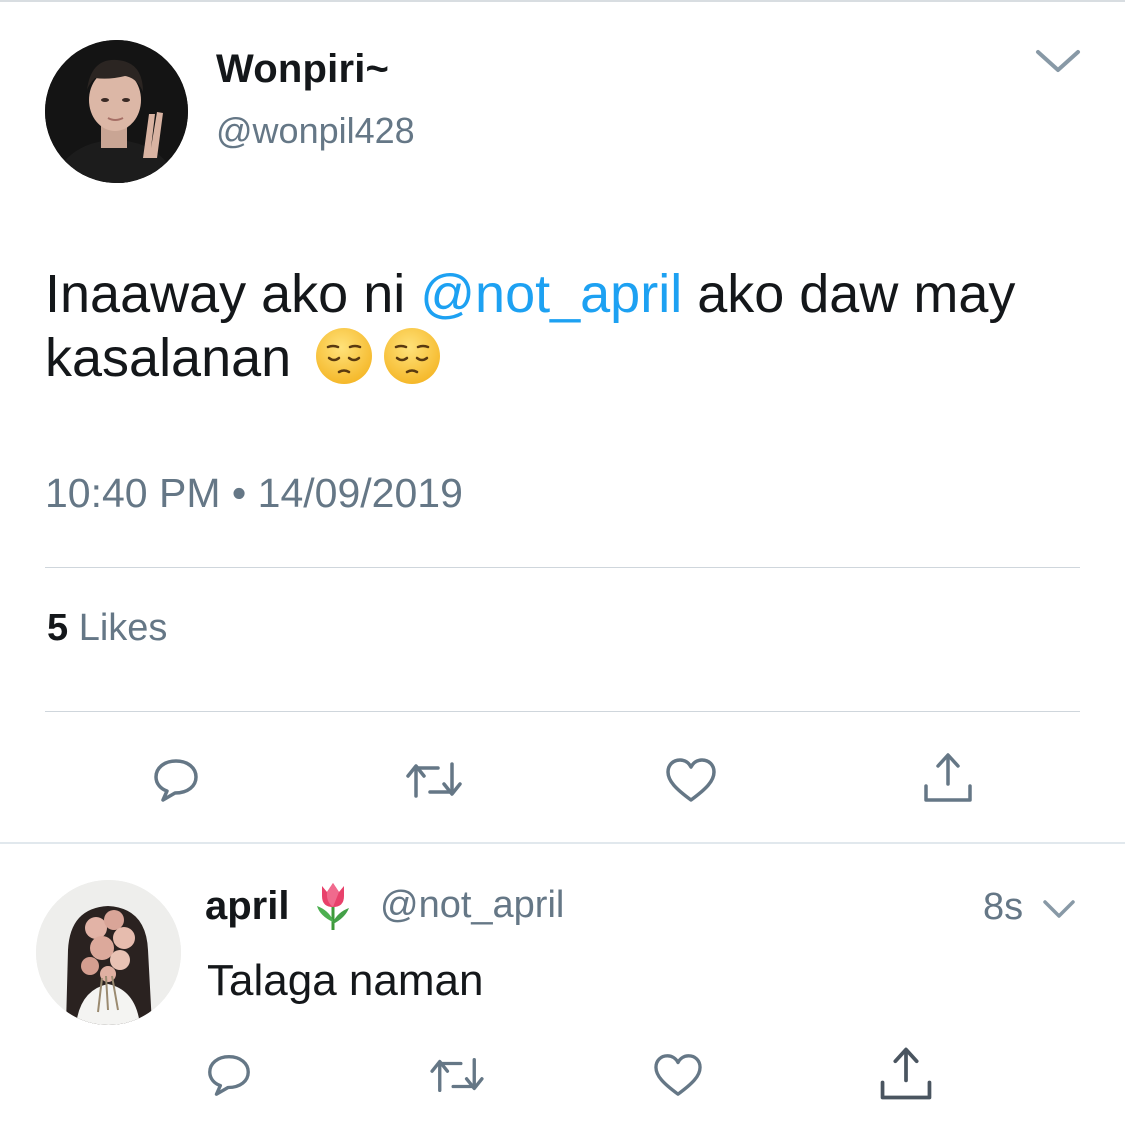 This screenshot has width=1125, height=1132. I want to click on top-divider, so click(562, 1).